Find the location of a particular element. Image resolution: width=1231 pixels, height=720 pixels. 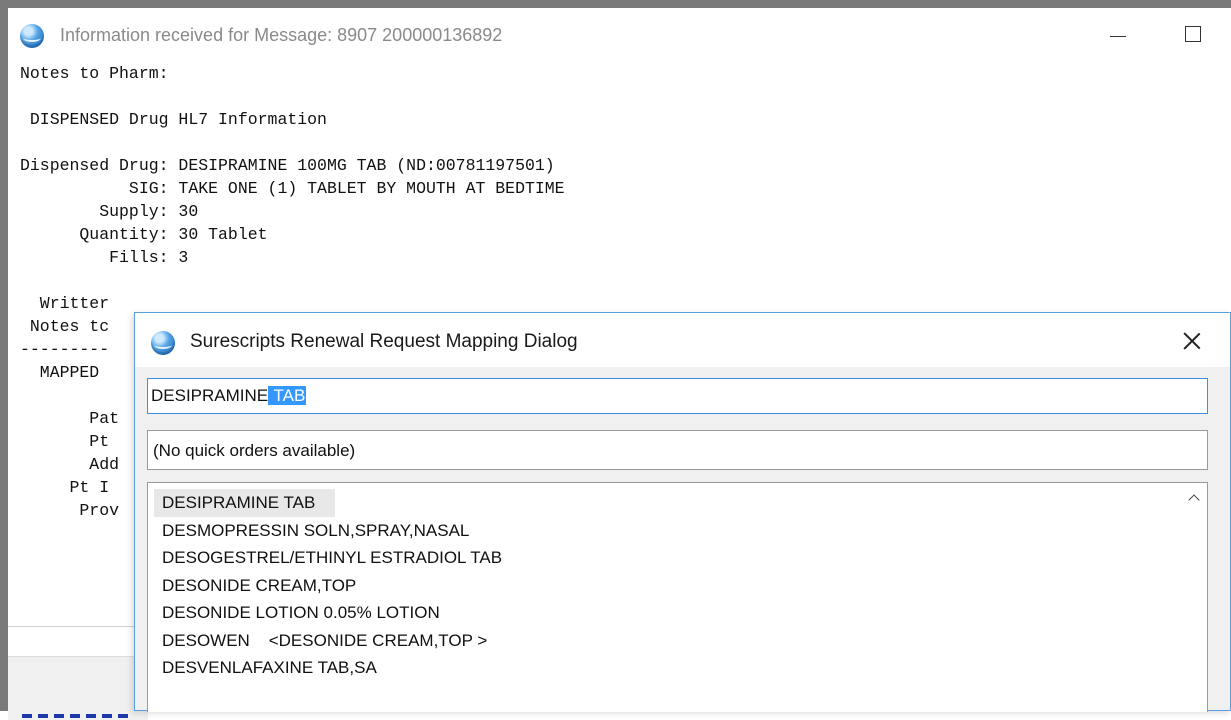

divider is located at coordinates (78, 626).